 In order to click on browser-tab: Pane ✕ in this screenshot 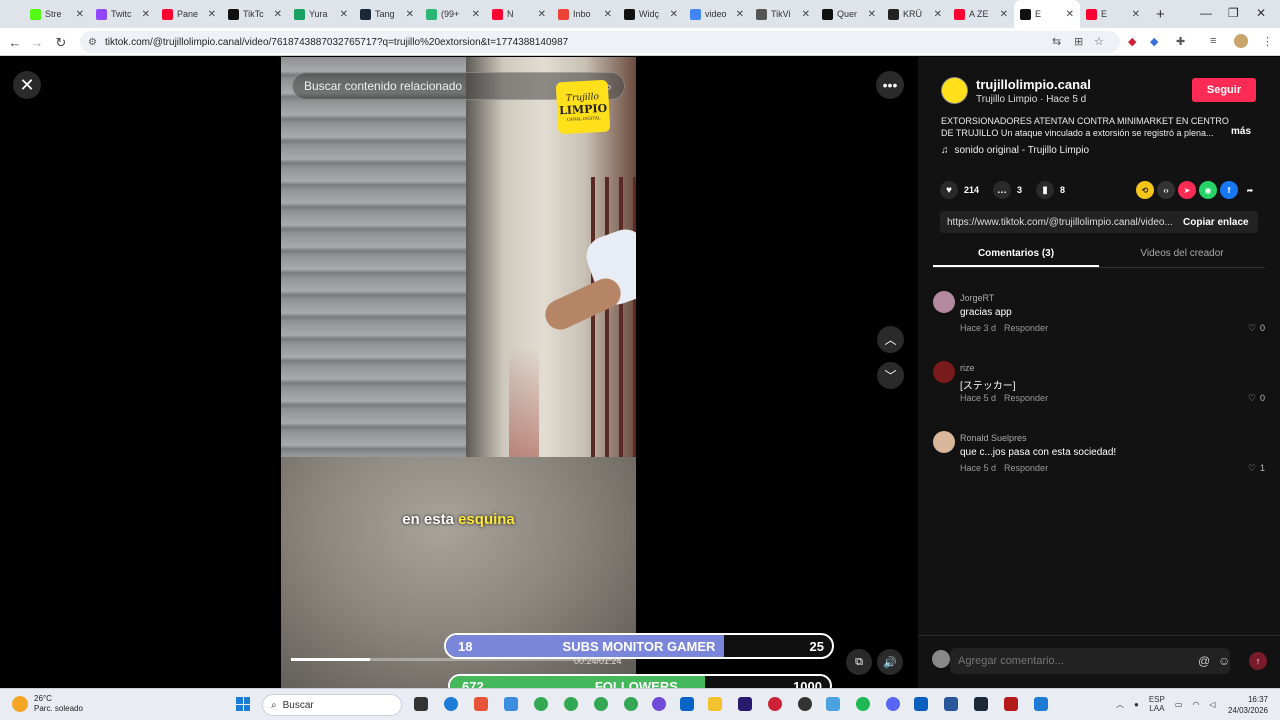, I will do `click(189, 14)`.